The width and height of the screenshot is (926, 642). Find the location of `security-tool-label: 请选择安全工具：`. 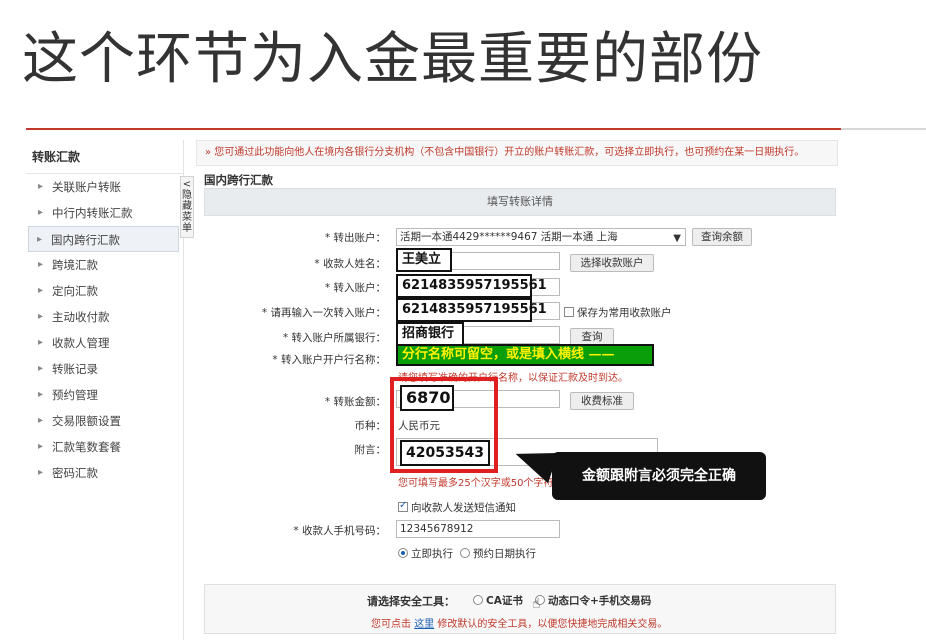

security-tool-label: 请选择安全工具： is located at coordinates (411, 601).